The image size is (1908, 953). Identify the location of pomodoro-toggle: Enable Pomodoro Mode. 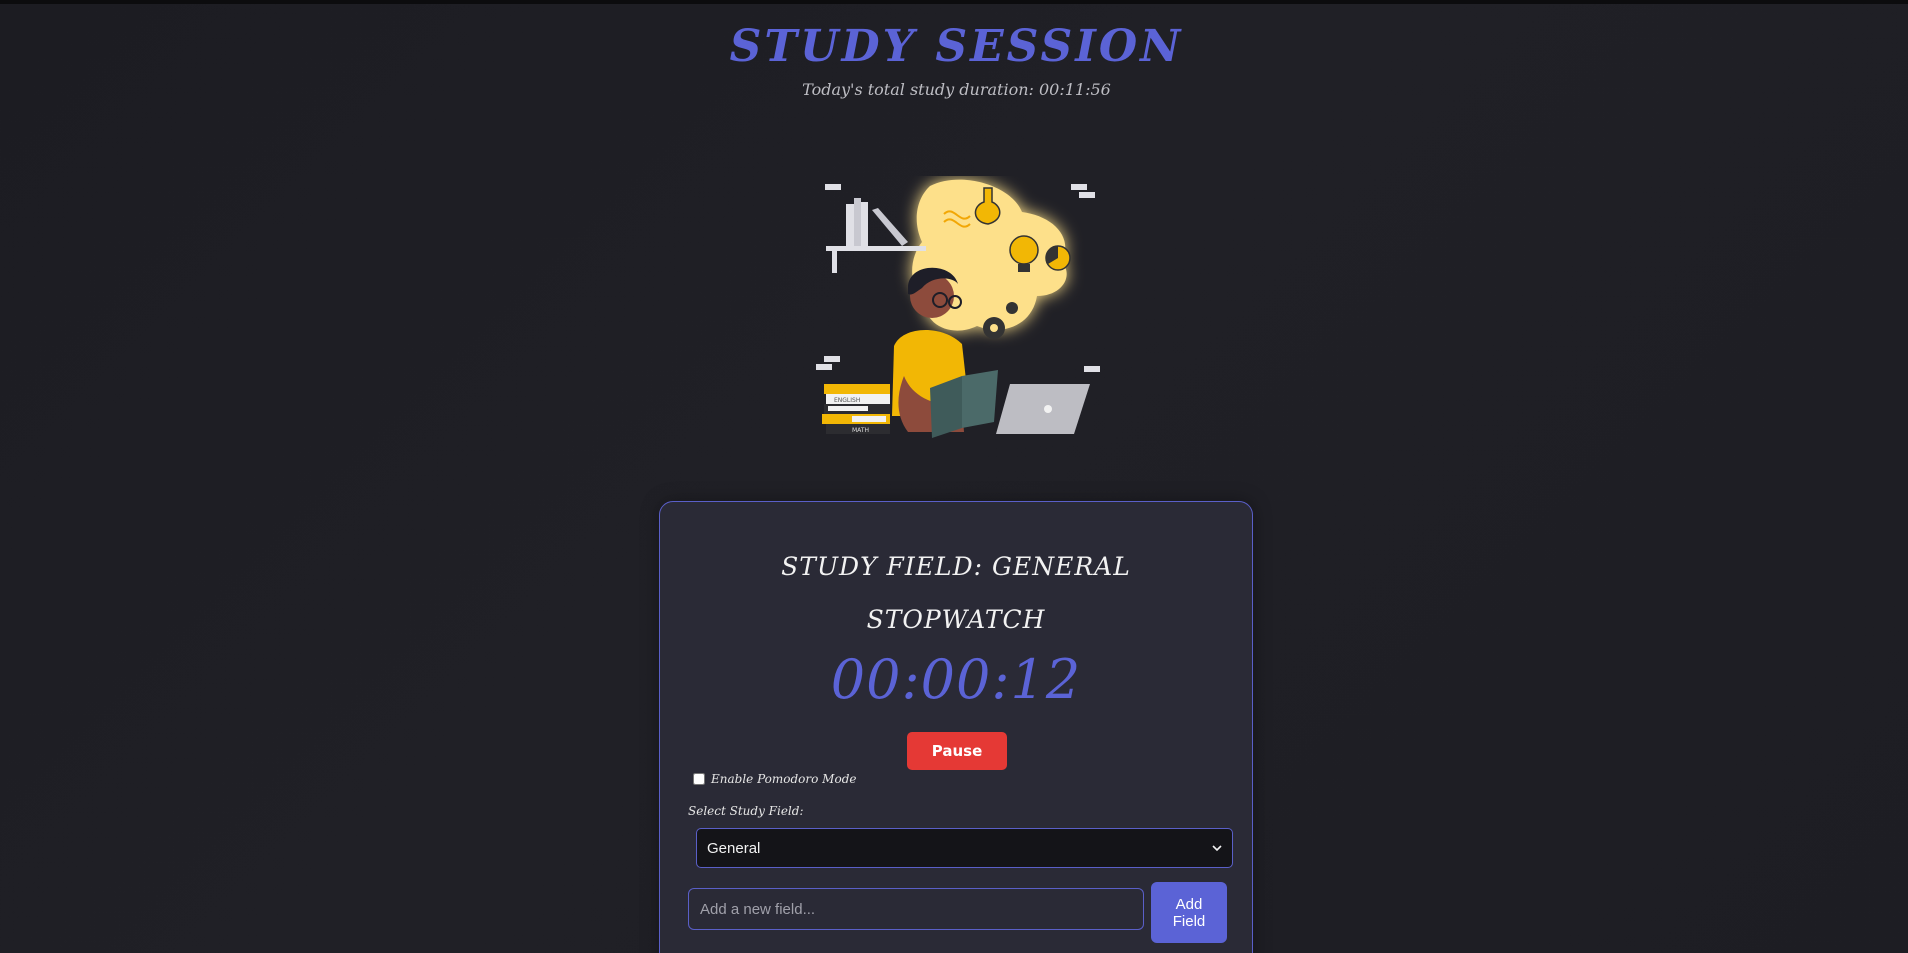
(774, 779).